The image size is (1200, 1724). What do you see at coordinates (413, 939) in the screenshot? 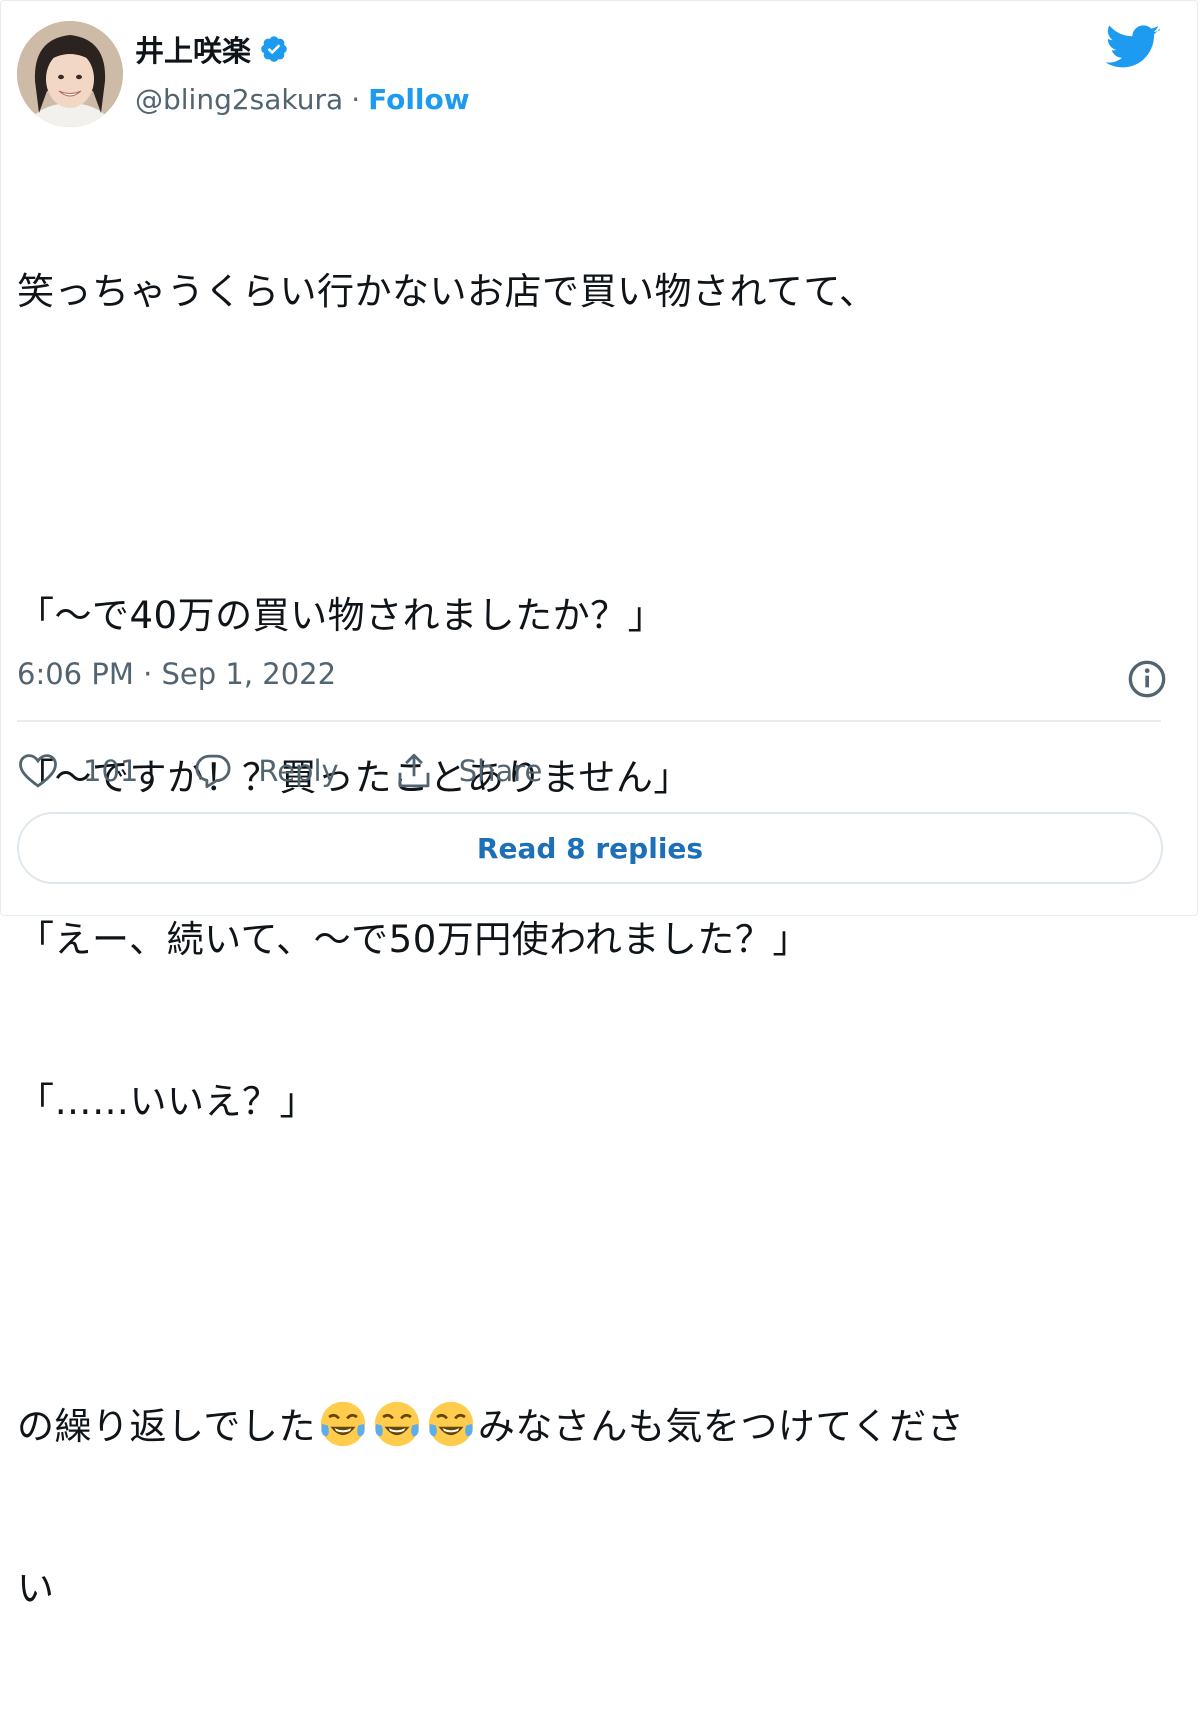
I see `tweet-line: 「えー、続いて、～で50万円使われました？」` at bounding box center [413, 939].